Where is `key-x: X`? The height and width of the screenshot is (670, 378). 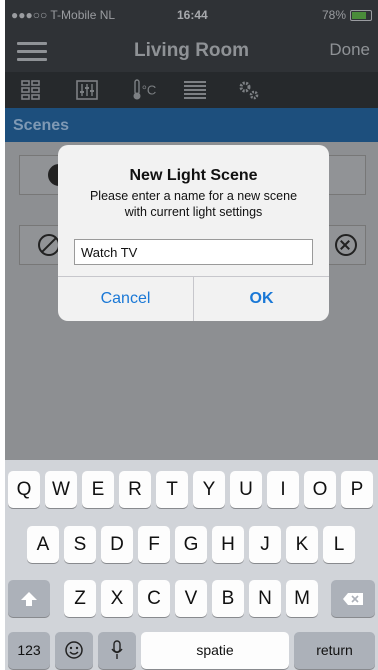
key-x: X is located at coordinates (117, 598).